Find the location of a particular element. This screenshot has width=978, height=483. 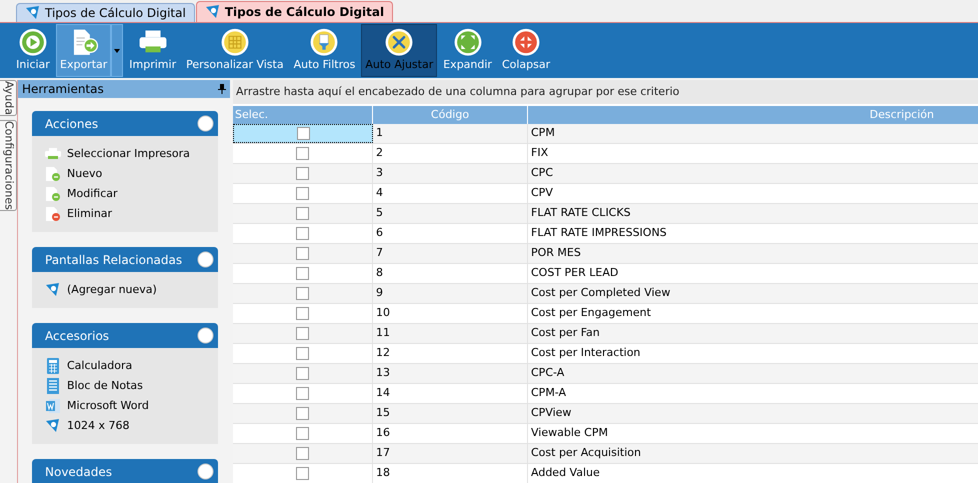

table-row: 12 Cost per Interaction is located at coordinates (605, 354).